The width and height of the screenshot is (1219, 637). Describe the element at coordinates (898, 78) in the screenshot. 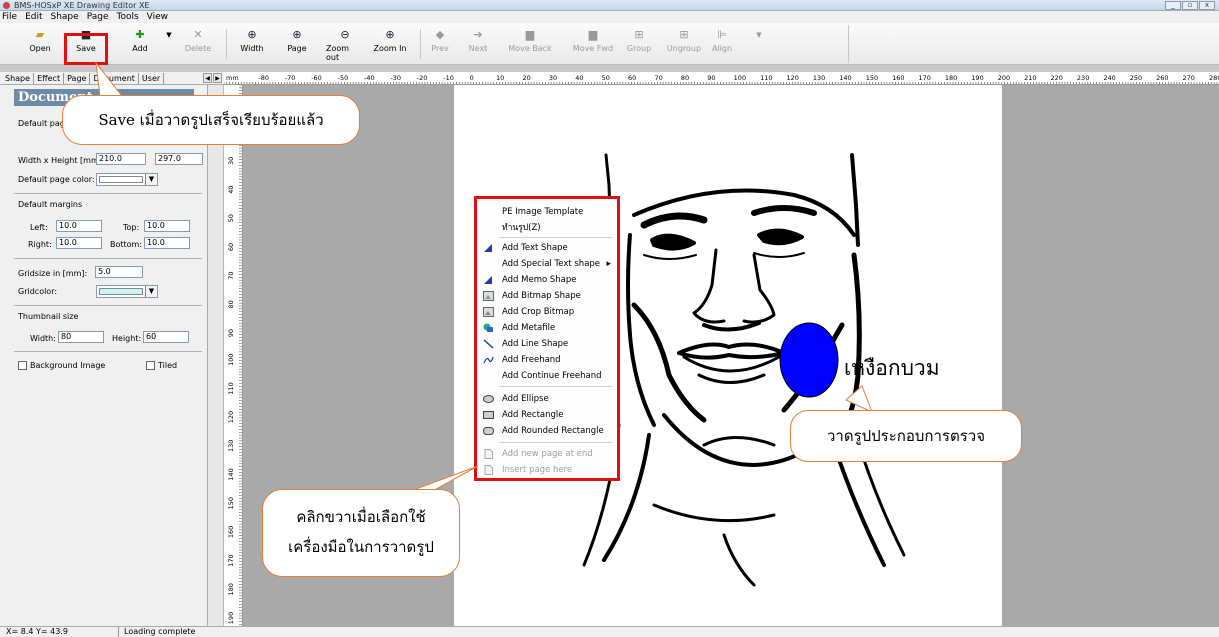

I see `ruler-label: 160` at that location.